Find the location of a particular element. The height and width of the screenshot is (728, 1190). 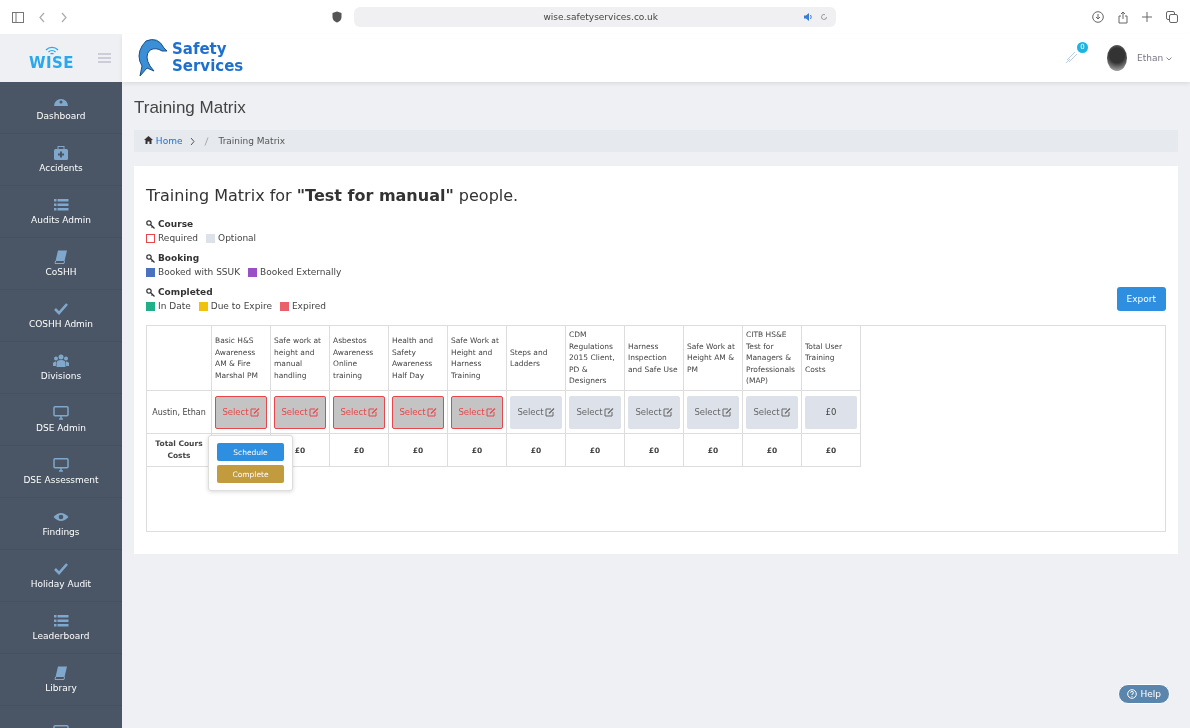

user-total-cost: £0 is located at coordinates (831, 412).